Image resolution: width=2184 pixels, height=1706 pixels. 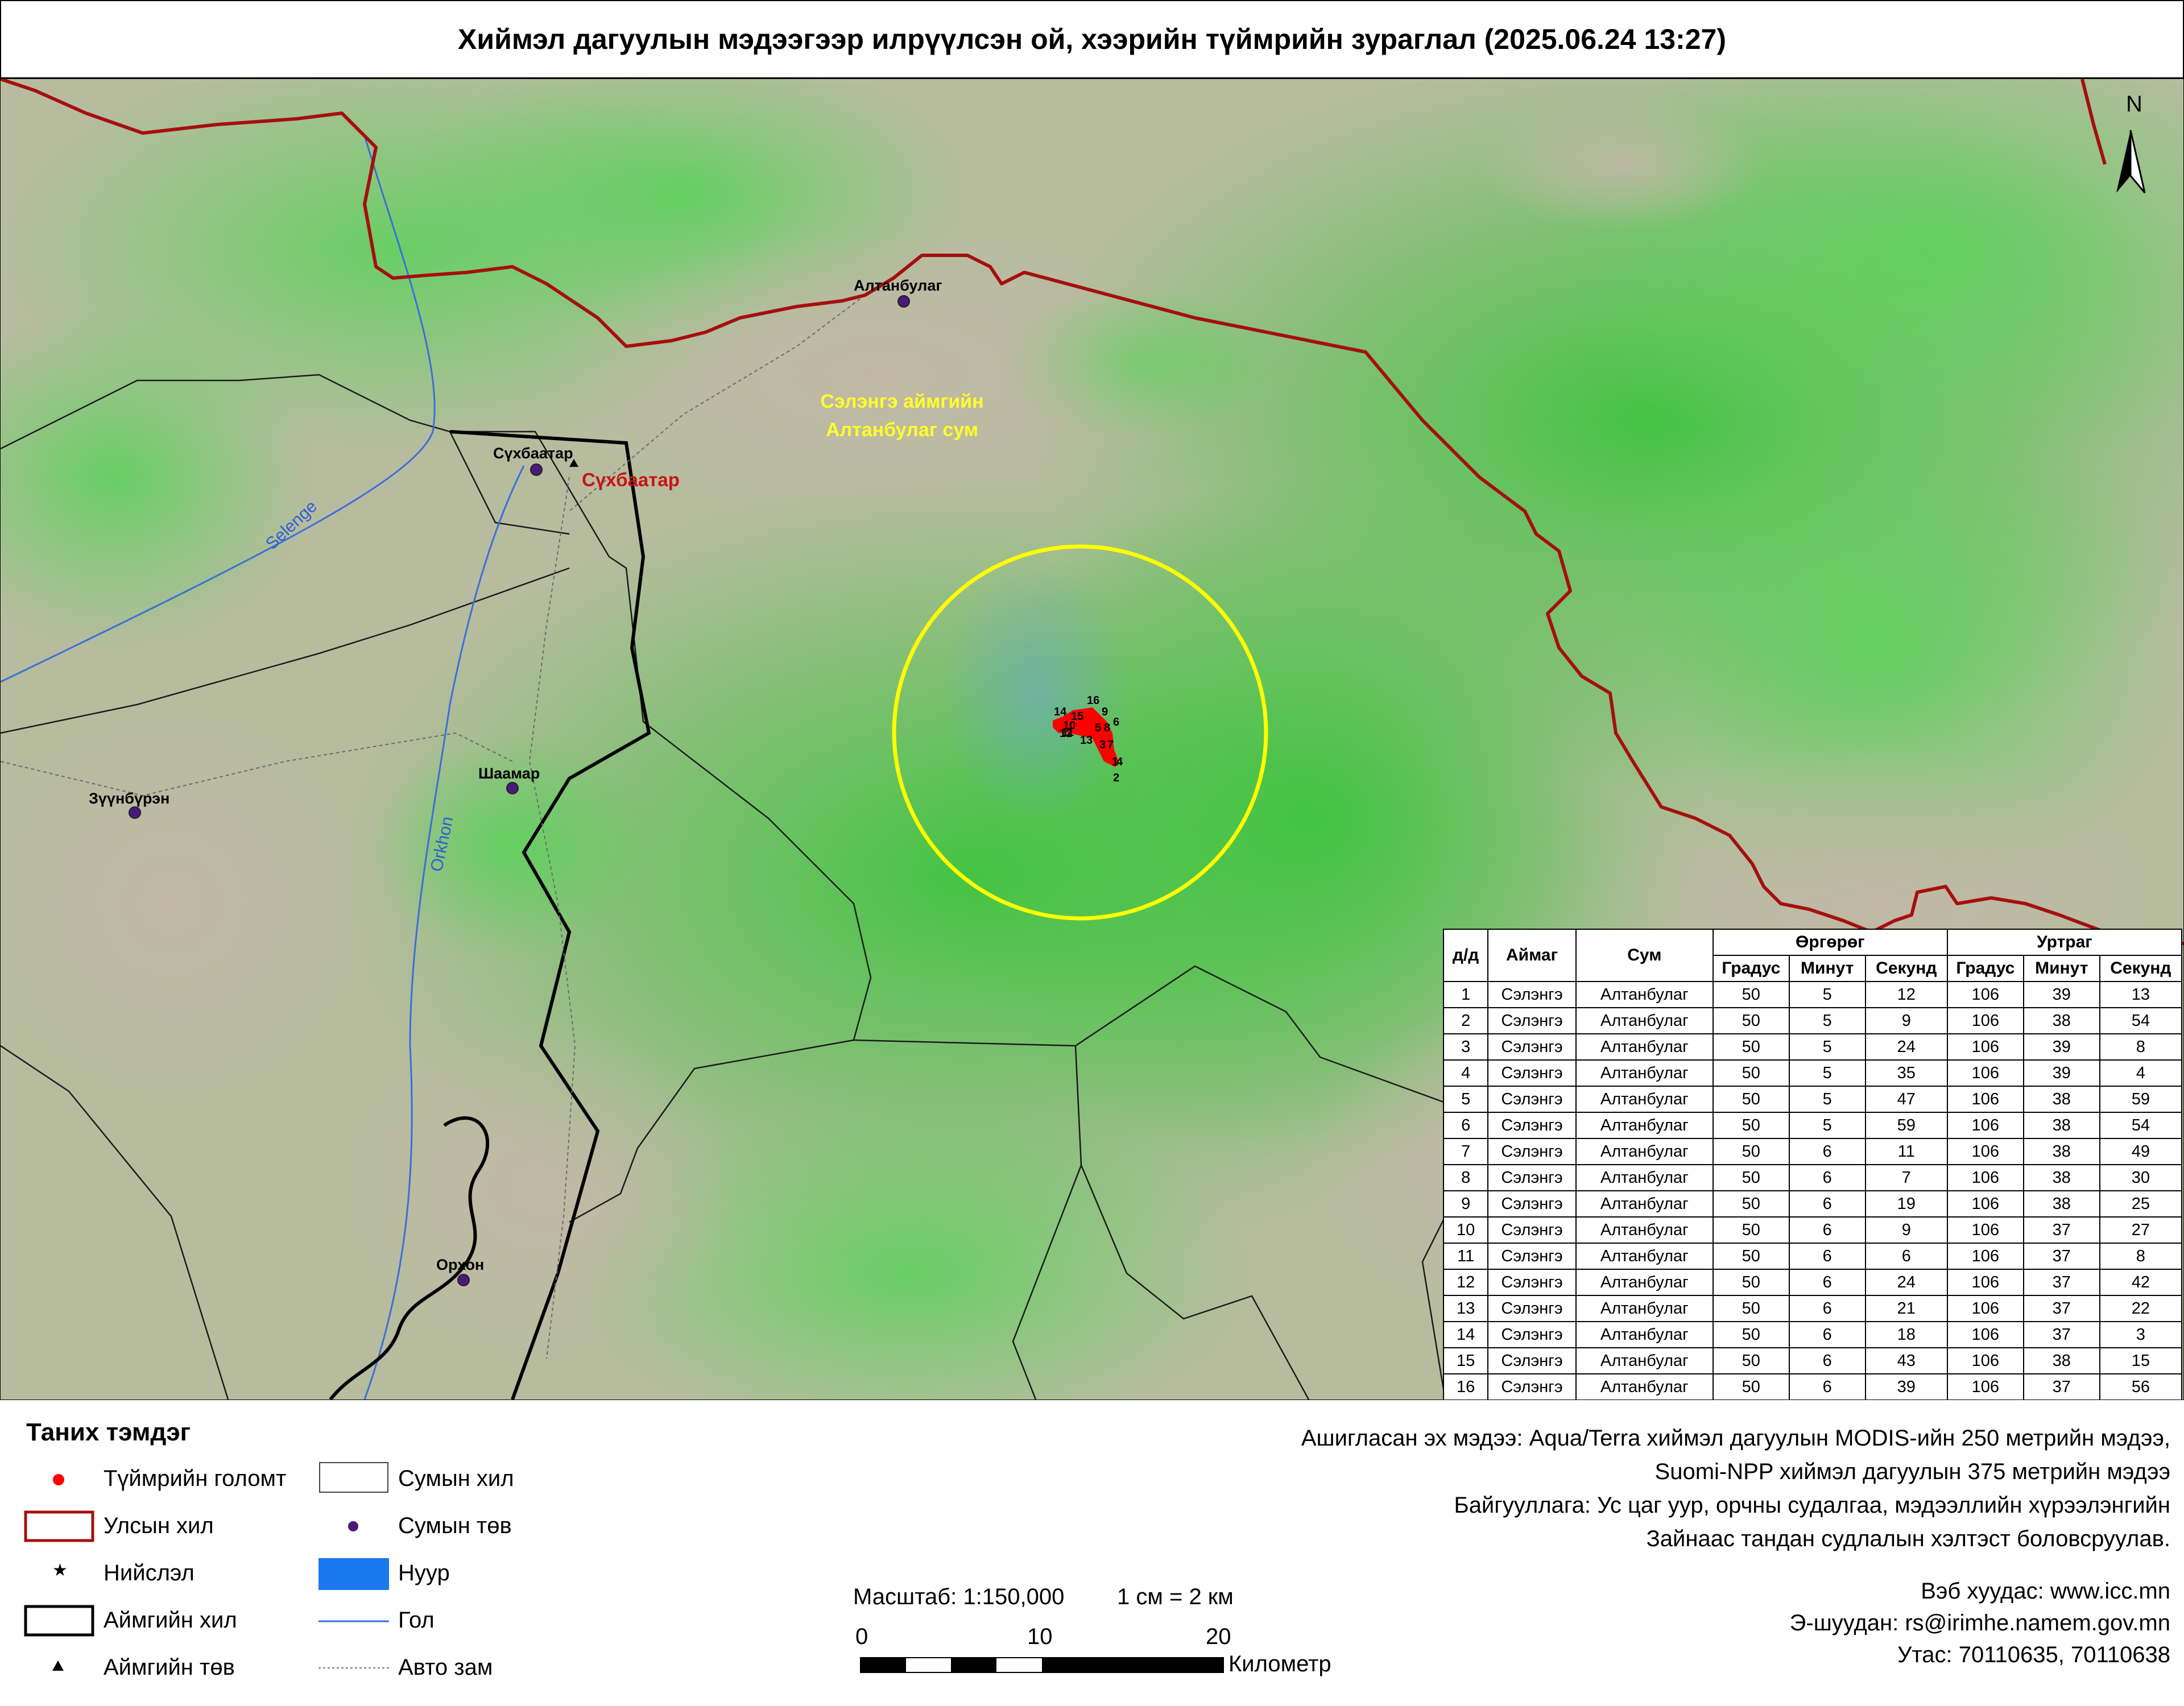 What do you see at coordinates (149, 1572) in the screenshot?
I see `legend-label-capital: Нийслэл` at bounding box center [149, 1572].